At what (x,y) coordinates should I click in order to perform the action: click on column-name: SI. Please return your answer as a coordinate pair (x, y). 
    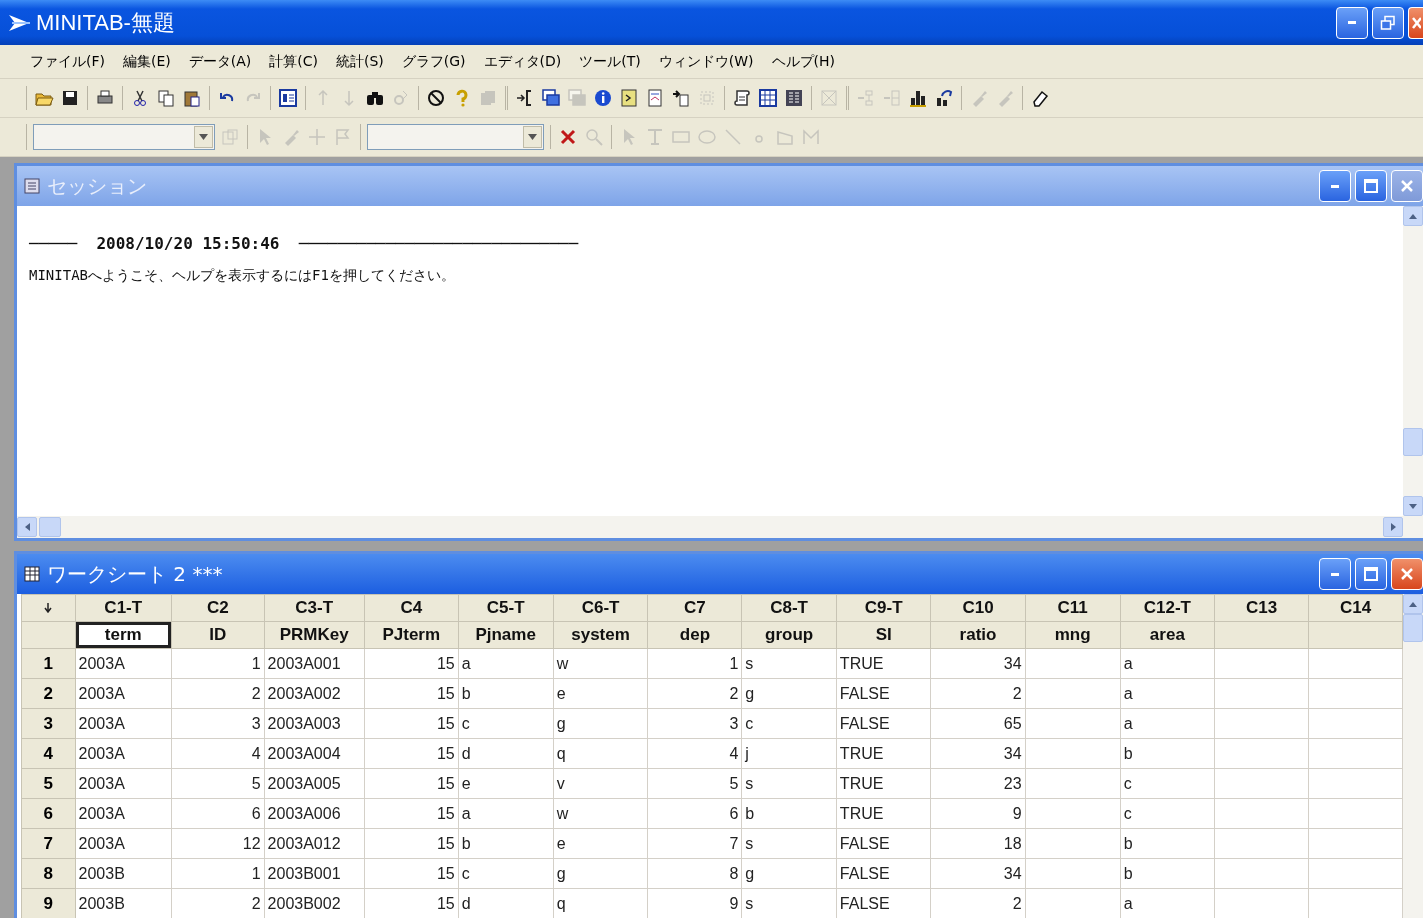
    Looking at the image, I should click on (883, 635).